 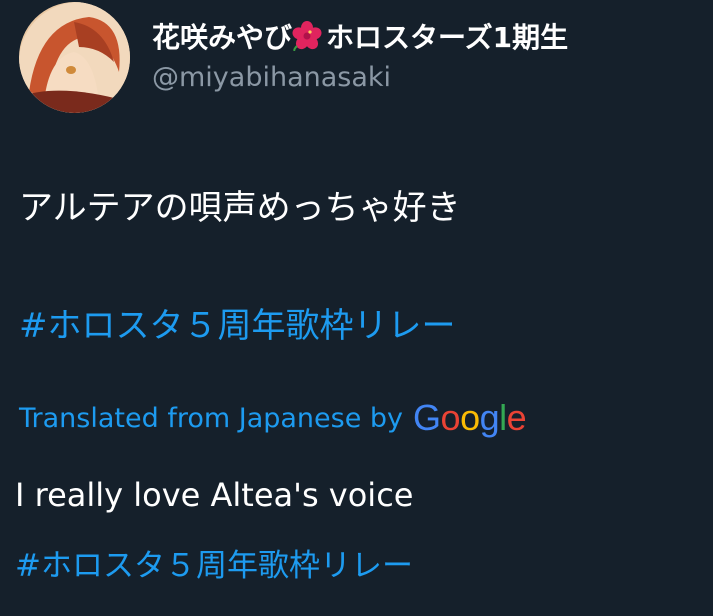 I want to click on author-handle: @miyabihanasaki, so click(x=271, y=77).